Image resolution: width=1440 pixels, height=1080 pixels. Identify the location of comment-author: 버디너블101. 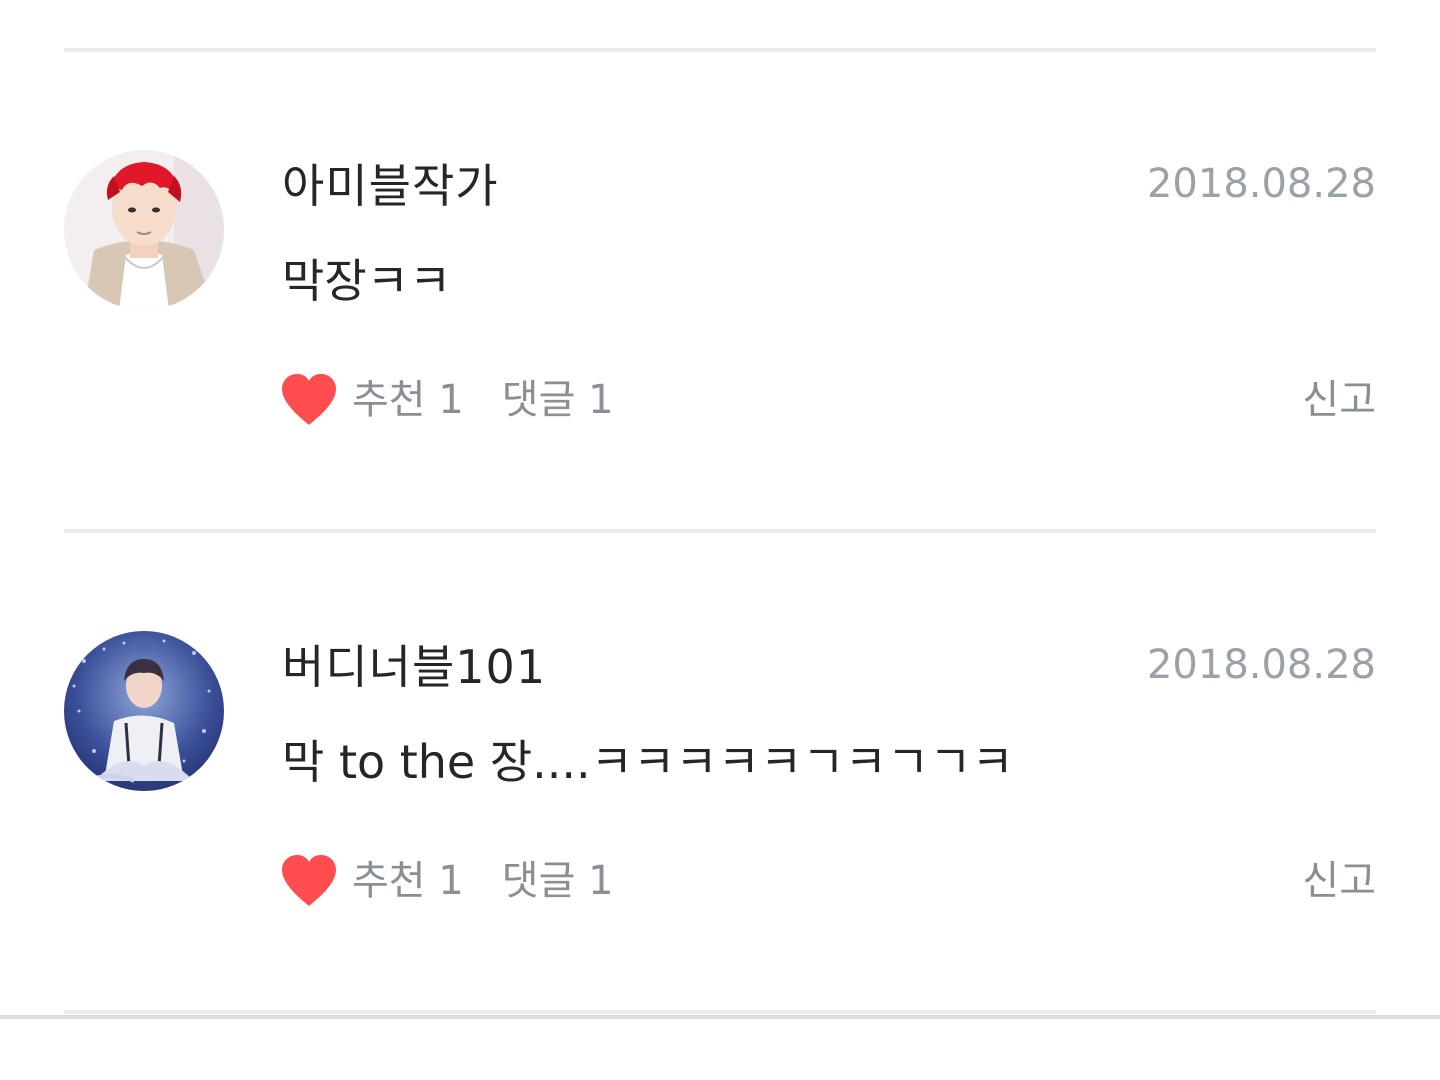
(414, 667).